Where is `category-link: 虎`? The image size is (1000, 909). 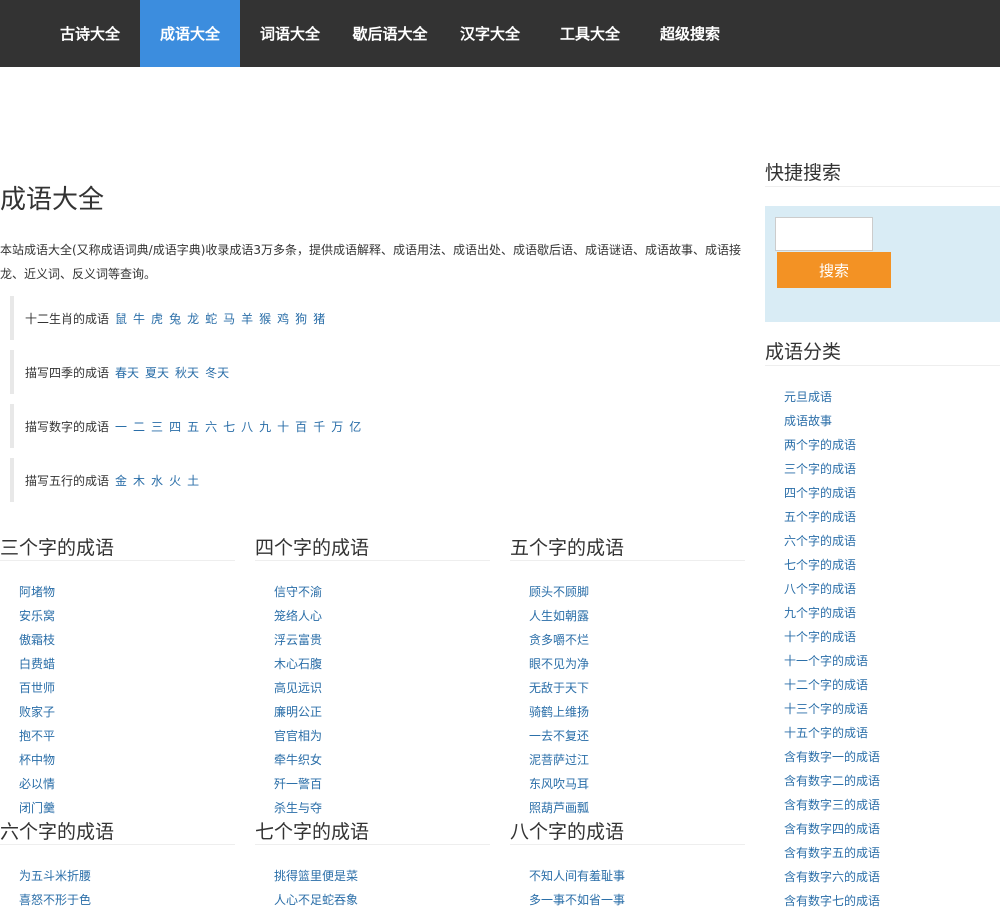
category-link: 虎 is located at coordinates (157, 319).